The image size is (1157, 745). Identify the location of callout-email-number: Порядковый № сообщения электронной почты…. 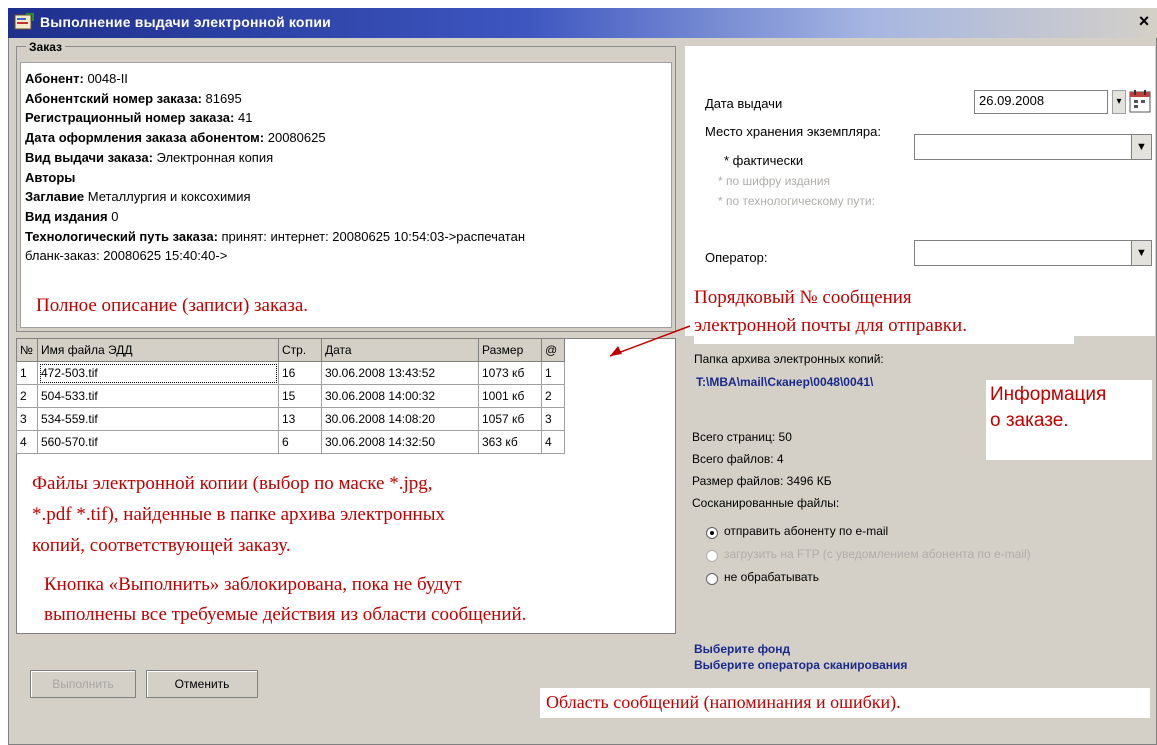
(884, 314).